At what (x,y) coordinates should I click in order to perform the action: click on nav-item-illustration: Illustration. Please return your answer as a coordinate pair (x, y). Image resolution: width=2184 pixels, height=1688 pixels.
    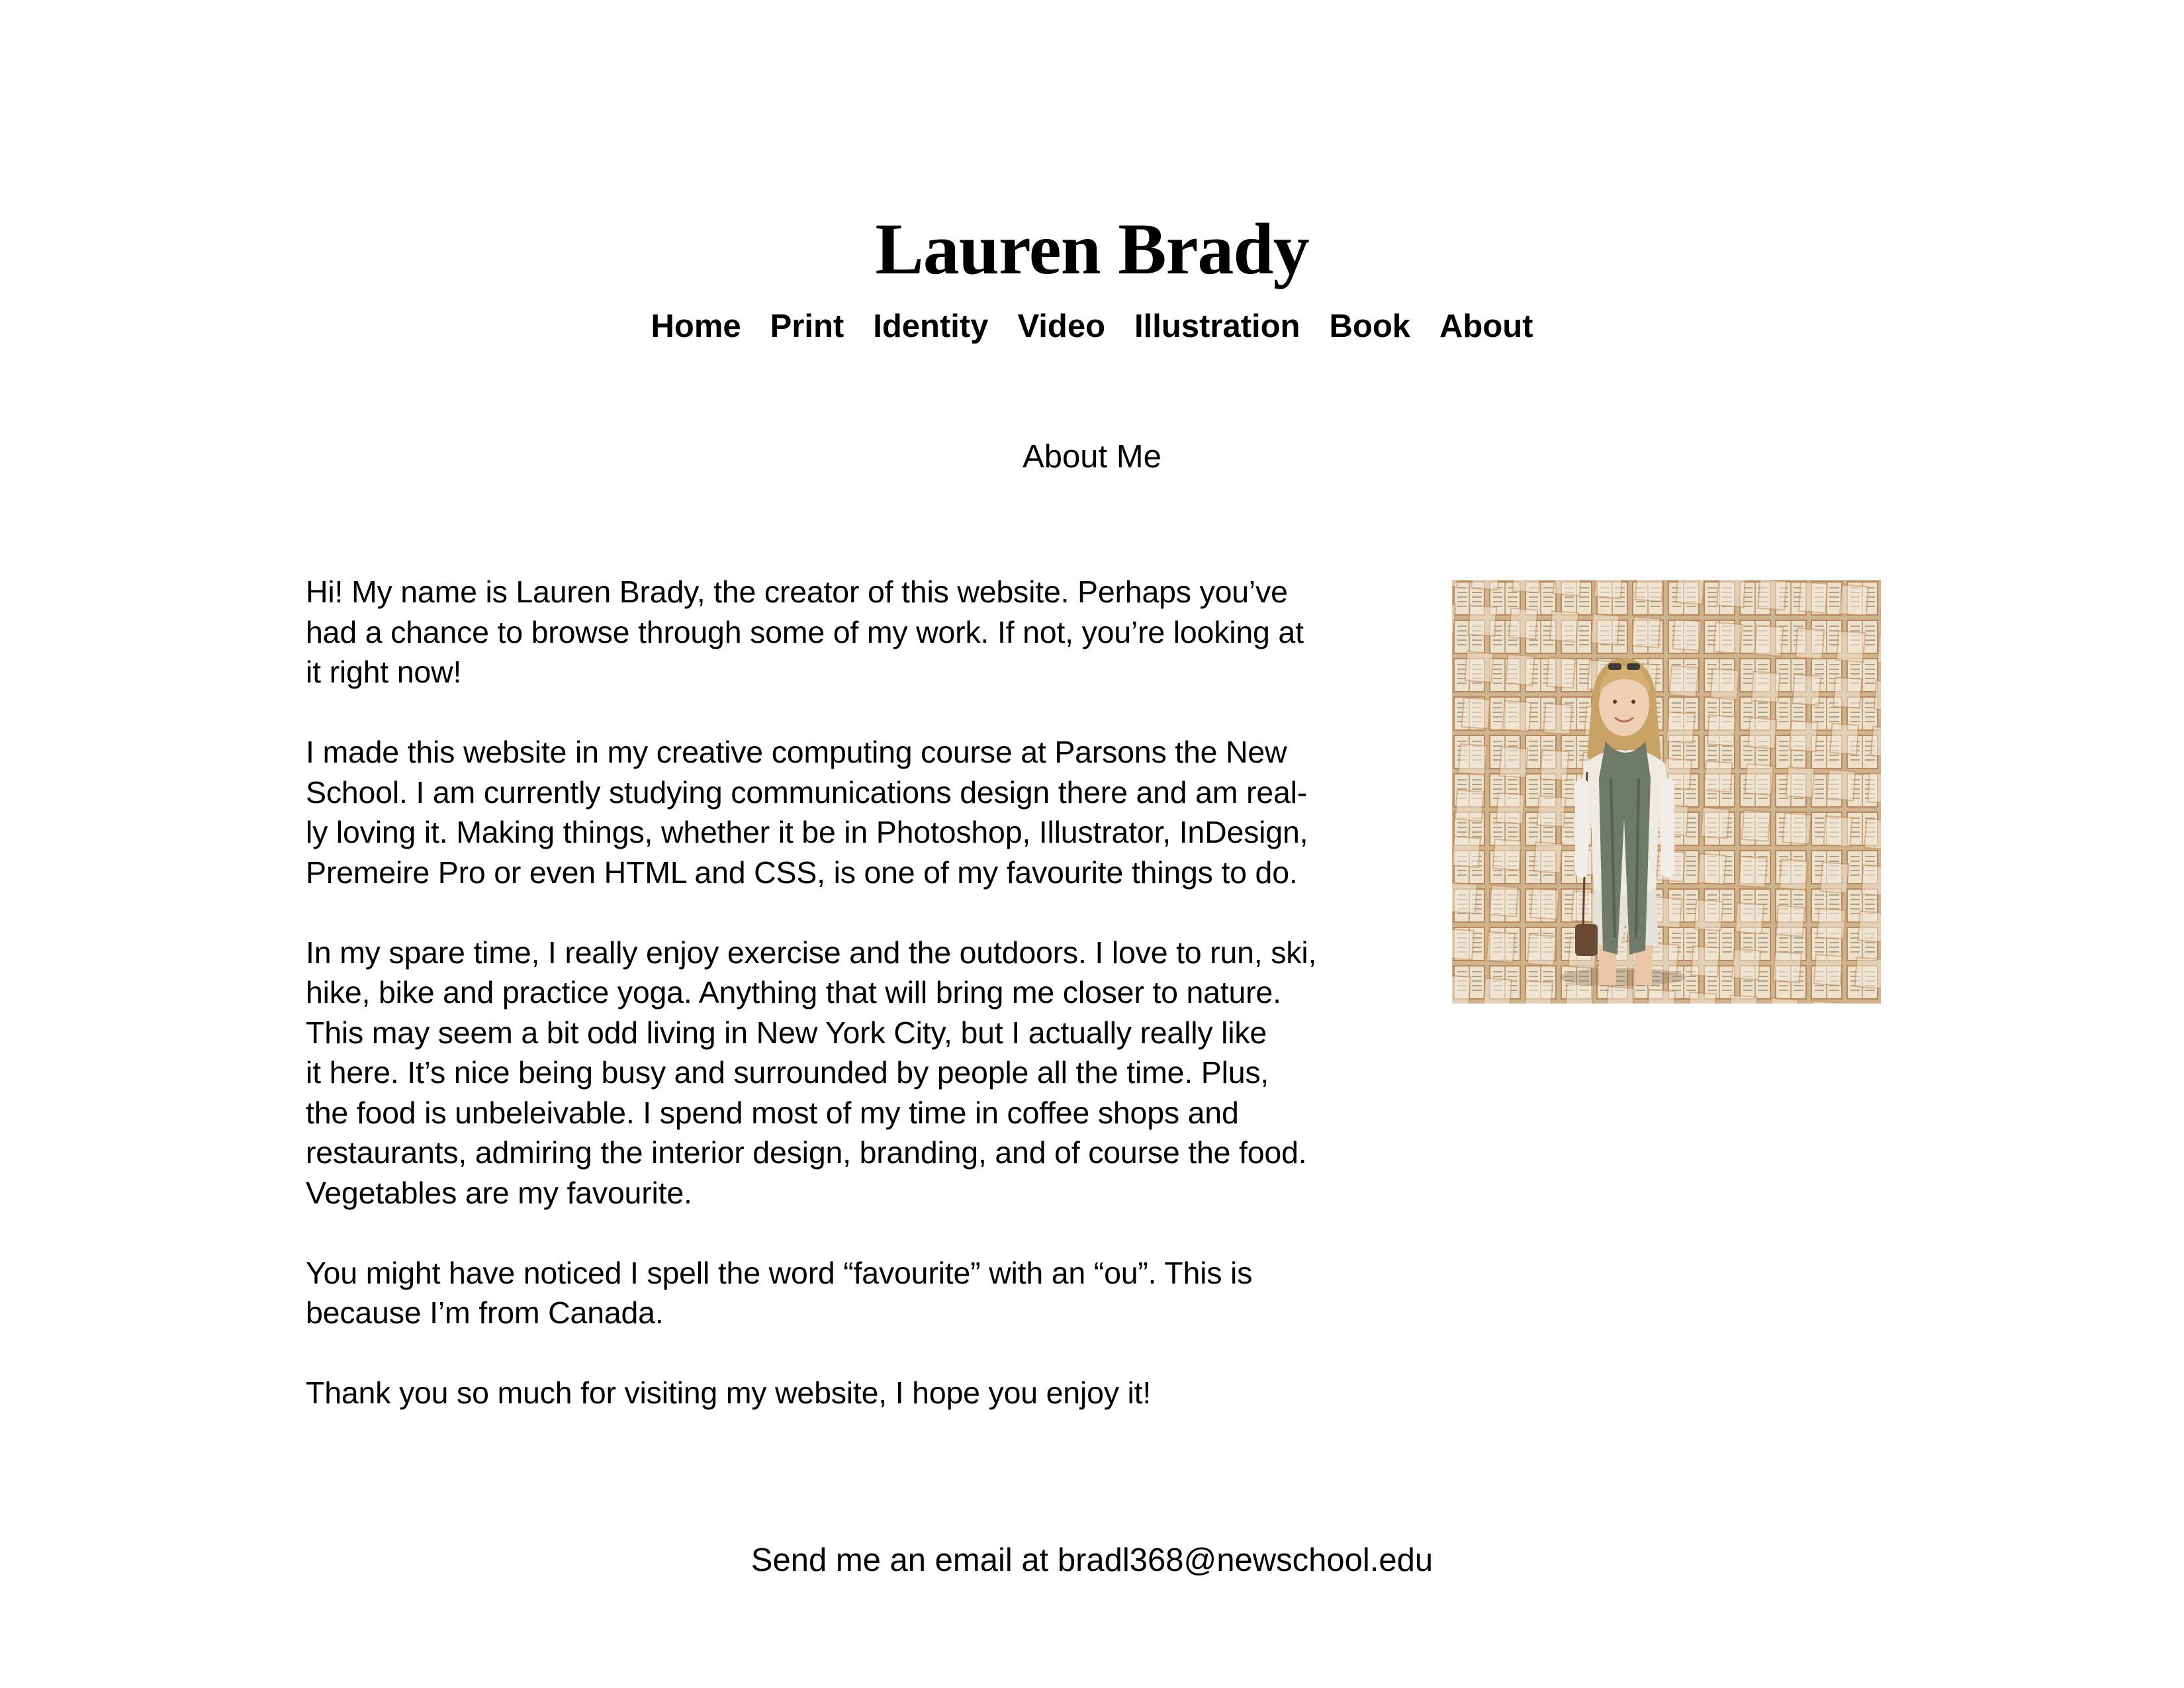
    Looking at the image, I should click on (1217, 326).